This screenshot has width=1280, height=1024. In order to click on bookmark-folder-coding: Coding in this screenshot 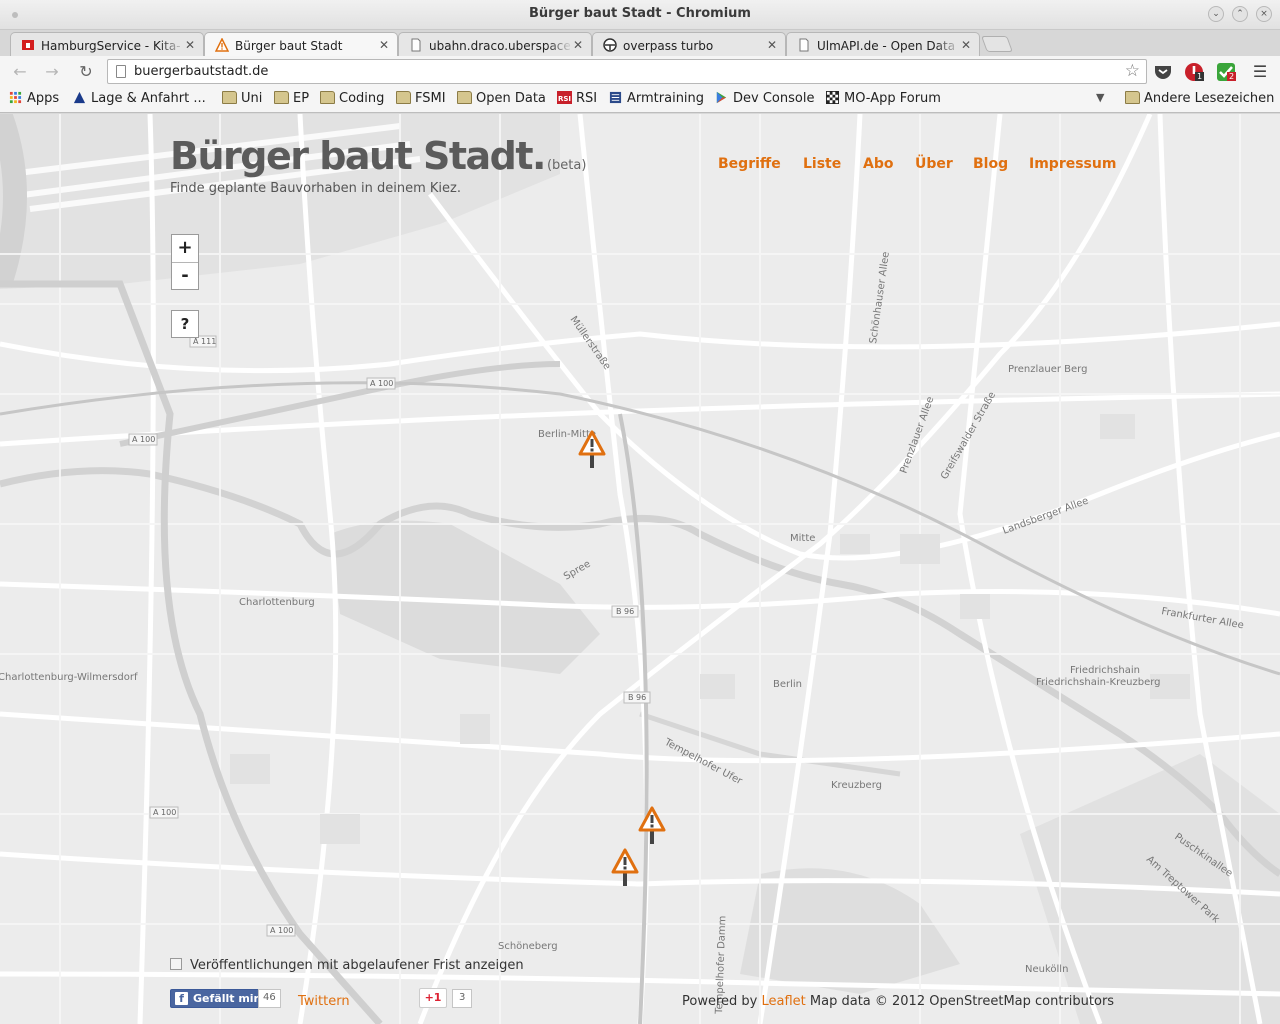, I will do `click(352, 98)`.